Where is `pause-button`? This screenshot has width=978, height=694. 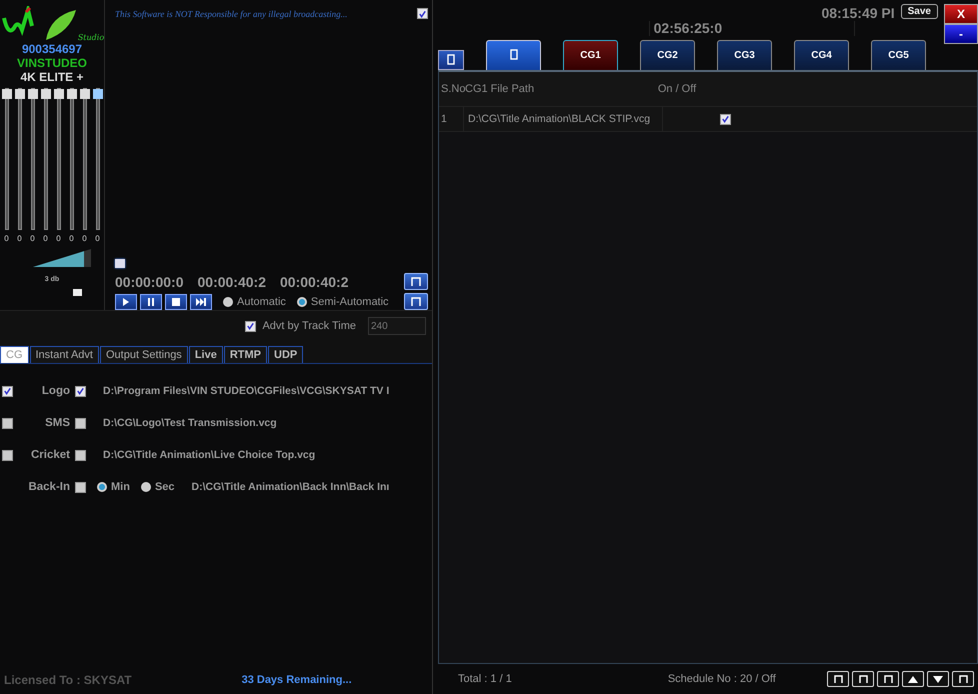 pause-button is located at coordinates (151, 302).